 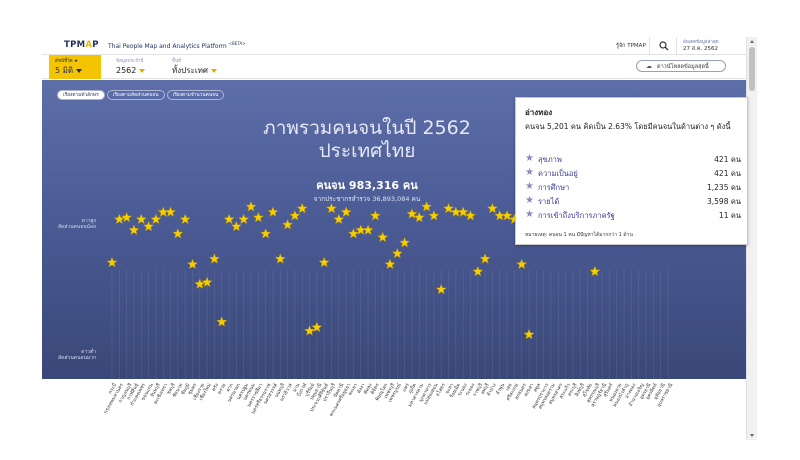 What do you see at coordinates (633, 214) in the screenshot?
I see `tooltip-row: ★ การเข้าถึงบริการภาครัฐ 11 คน` at bounding box center [633, 214].